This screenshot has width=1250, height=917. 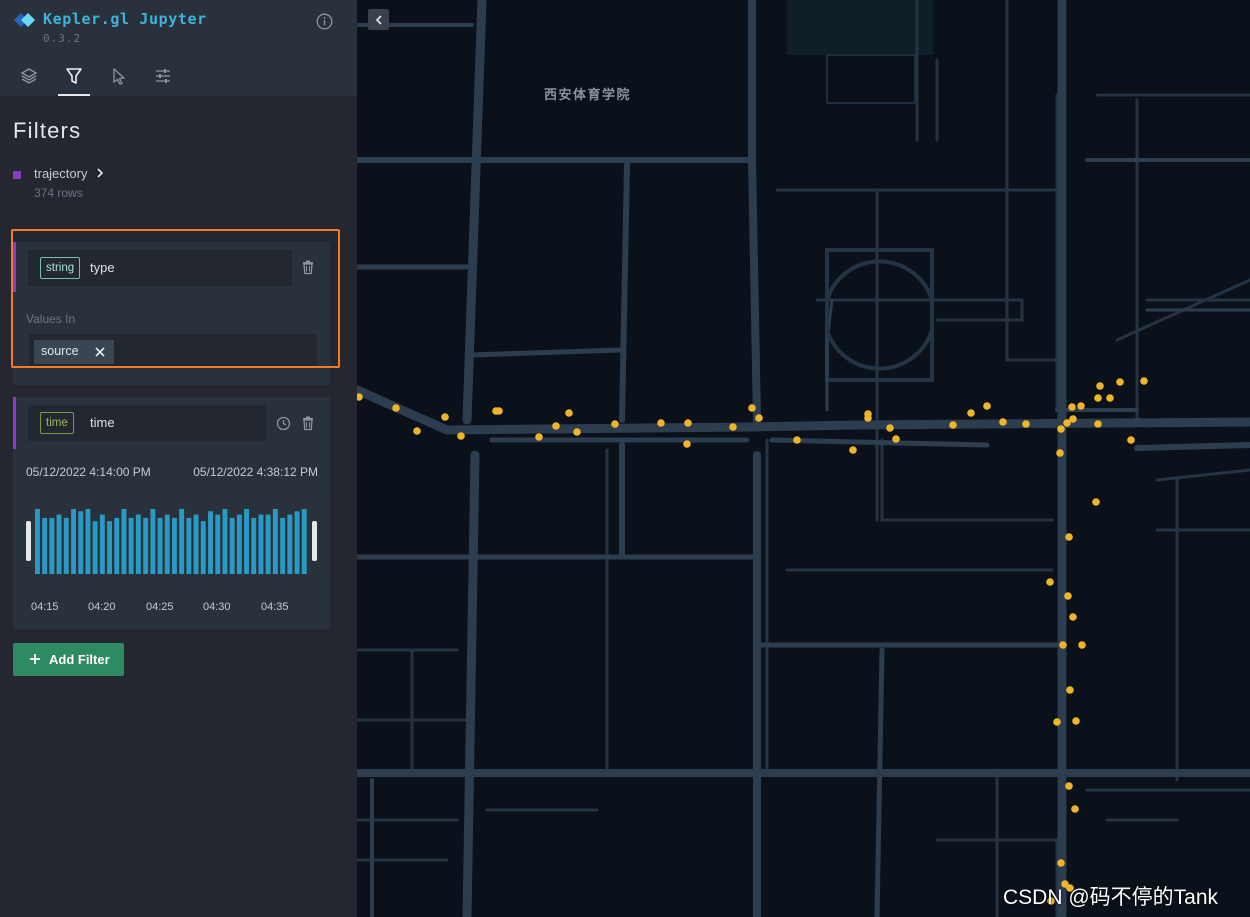 I want to click on clock-icon, so click(x=283, y=423).